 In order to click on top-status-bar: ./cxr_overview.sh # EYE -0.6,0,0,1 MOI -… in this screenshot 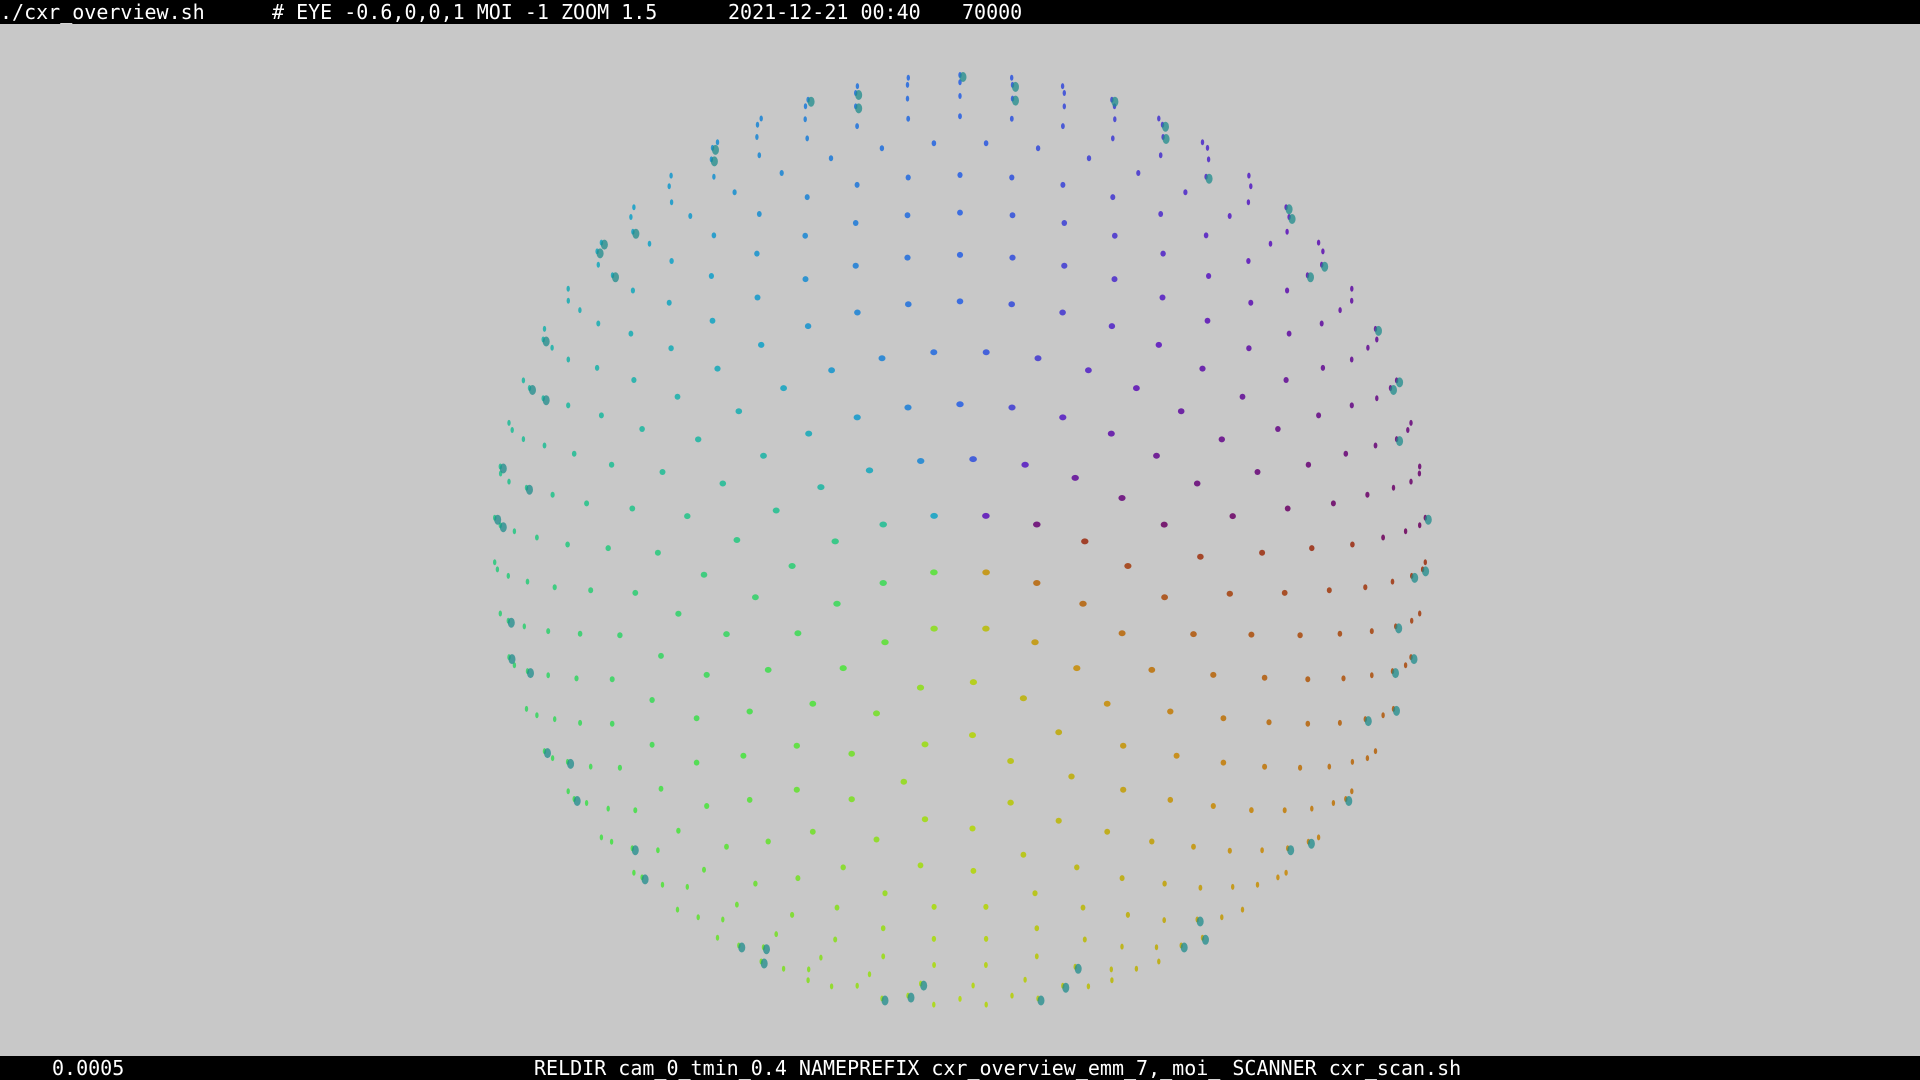, I will do `click(960, 12)`.